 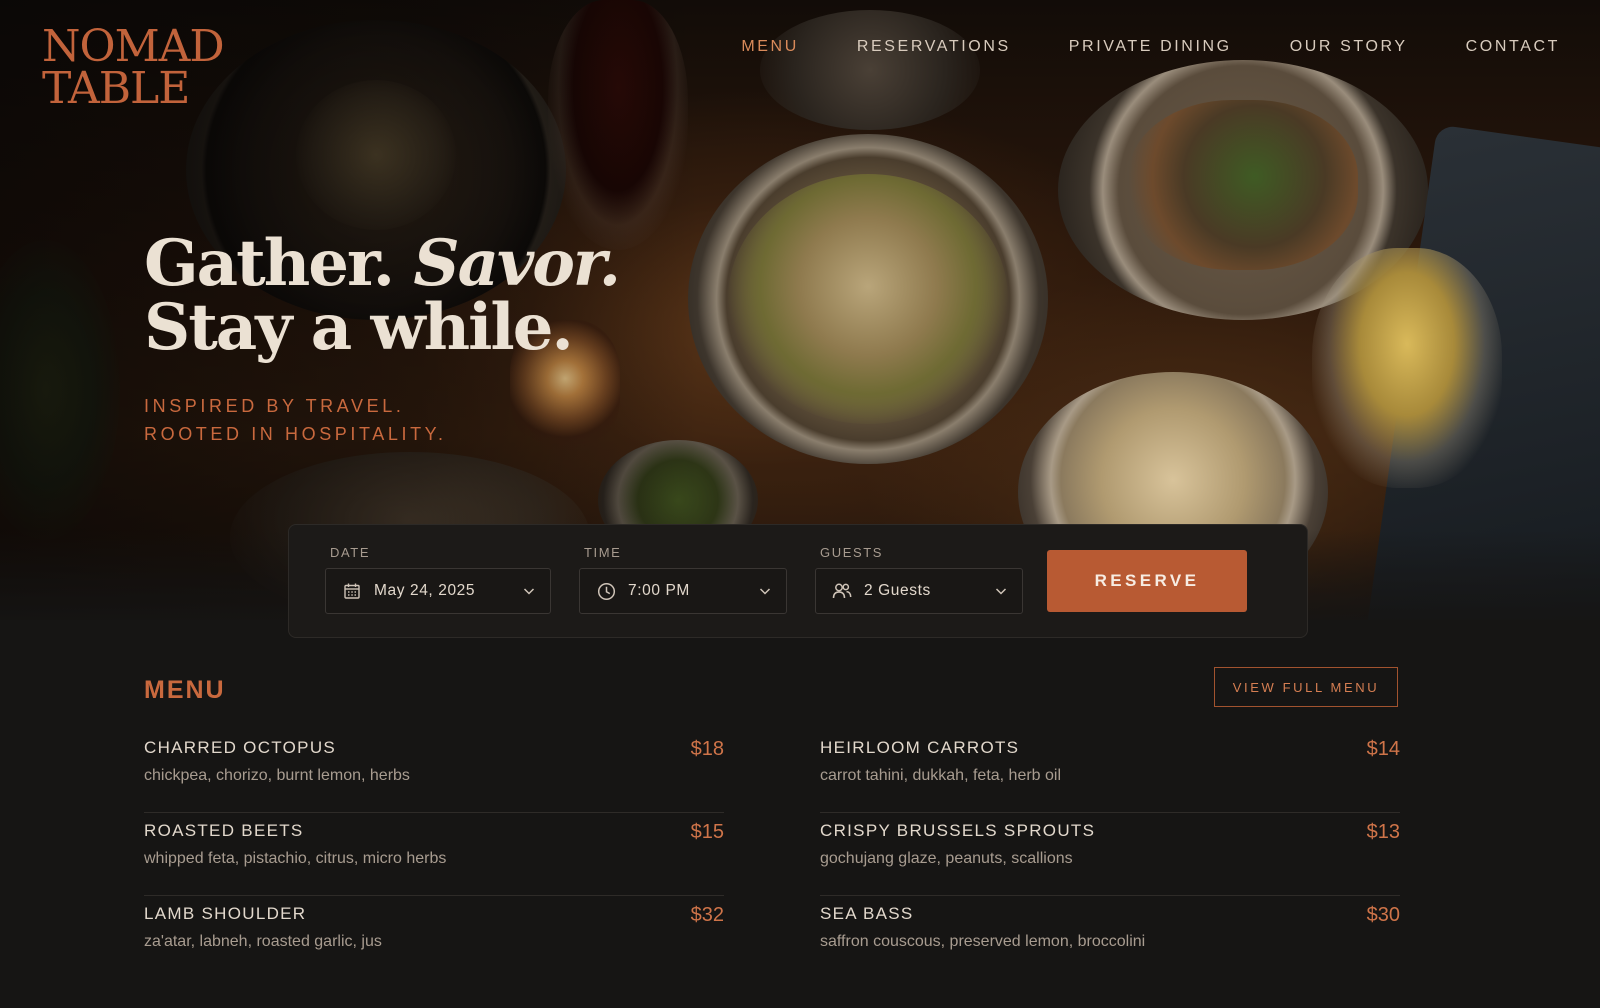 I want to click on brand-logo: NOMAD TABLE, so click(x=133, y=67).